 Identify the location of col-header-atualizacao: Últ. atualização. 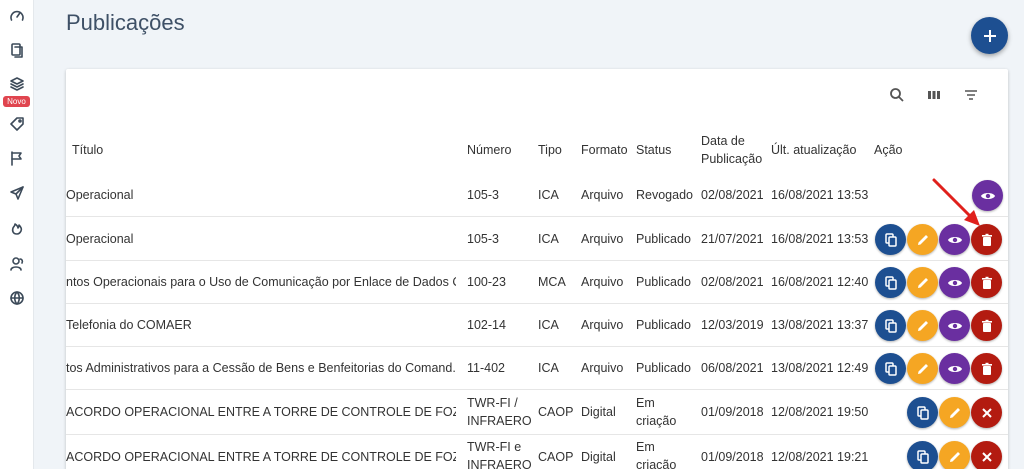
(813, 150).